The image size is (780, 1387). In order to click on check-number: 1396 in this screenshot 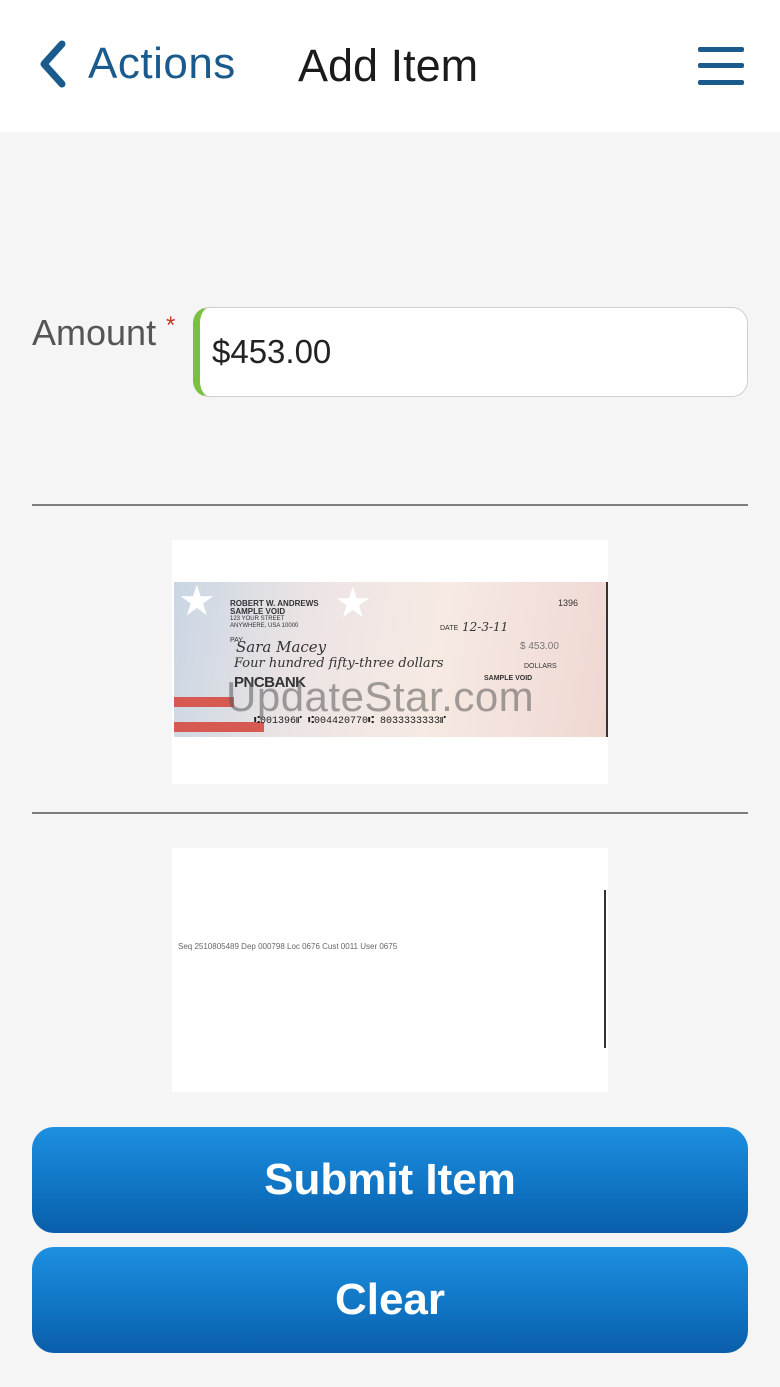, I will do `click(568, 603)`.